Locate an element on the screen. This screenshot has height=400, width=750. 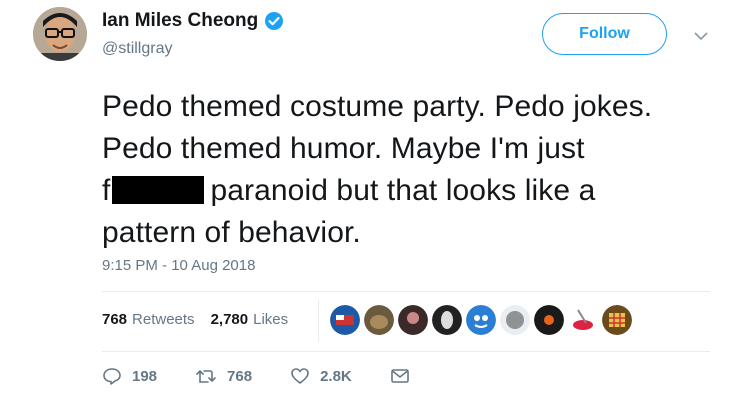
tweet-line-end: paranoid but that looks like a is located at coordinates (403, 190).